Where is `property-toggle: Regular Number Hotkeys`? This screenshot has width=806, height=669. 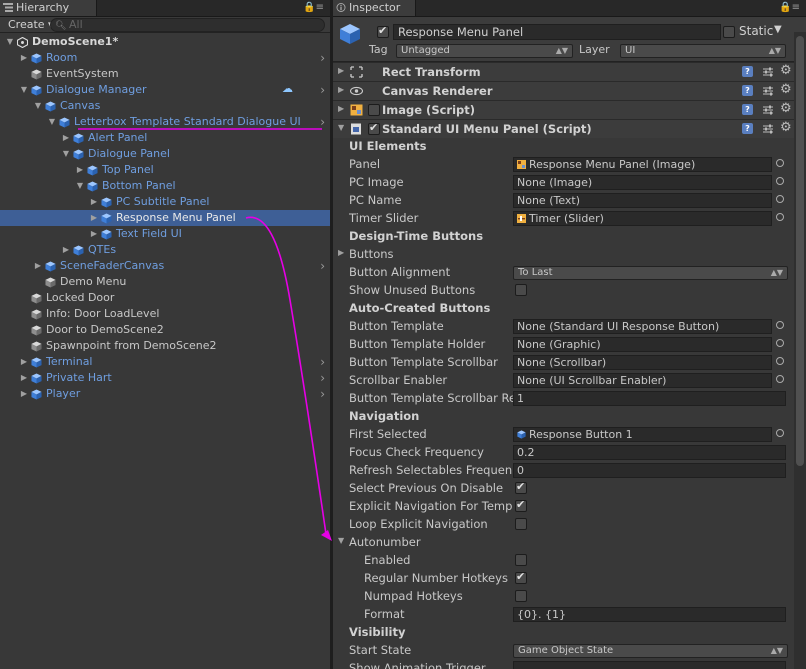
property-toggle: Regular Number Hotkeys is located at coordinates (569, 578).